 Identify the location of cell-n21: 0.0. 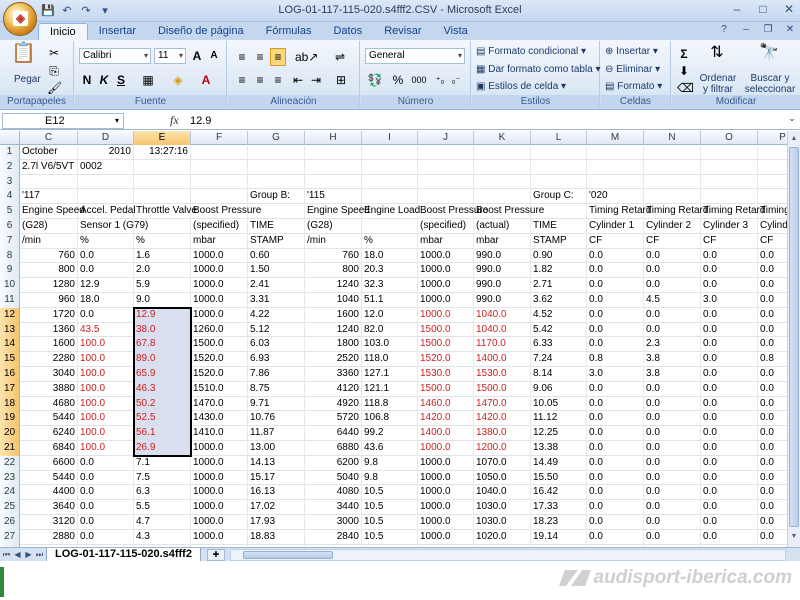
(672, 448).